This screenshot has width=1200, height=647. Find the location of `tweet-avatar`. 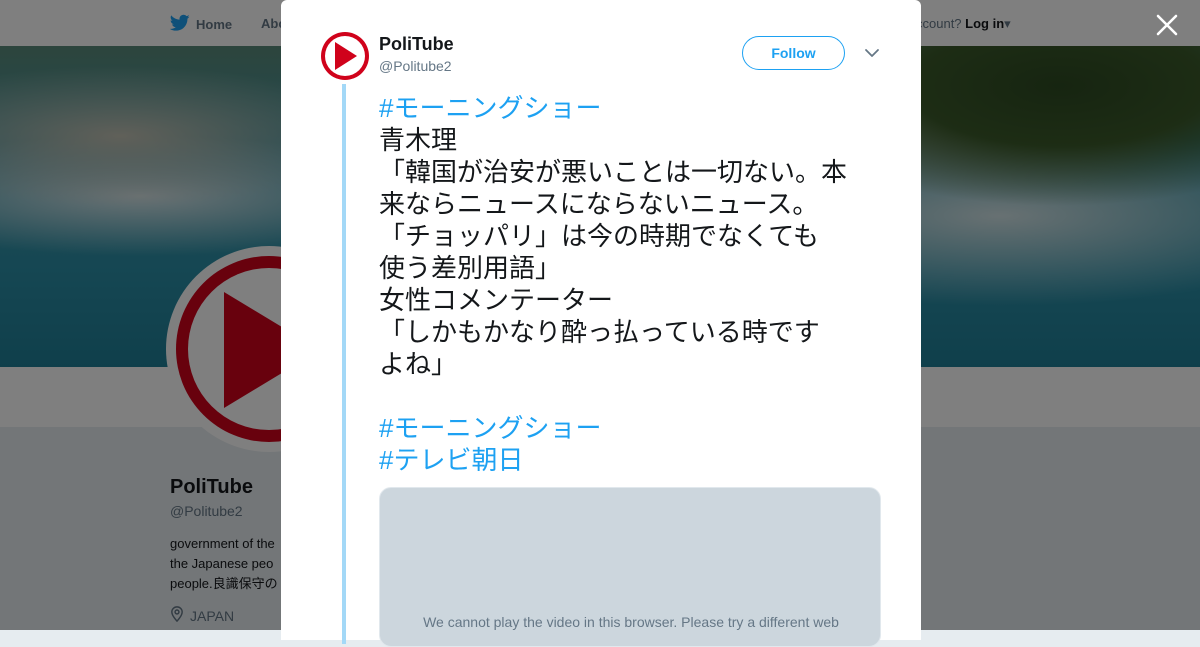

tweet-avatar is located at coordinates (345, 56).